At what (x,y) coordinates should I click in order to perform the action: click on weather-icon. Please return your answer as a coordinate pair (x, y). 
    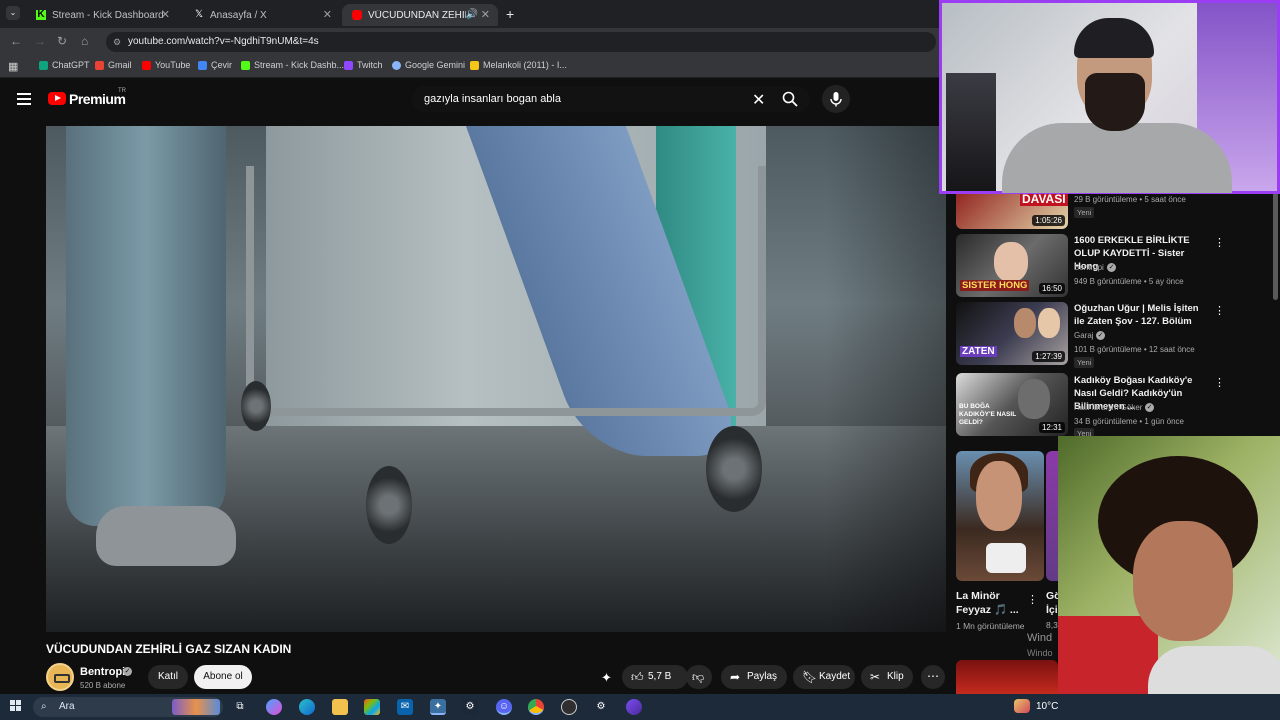
    Looking at the image, I should click on (1022, 706).